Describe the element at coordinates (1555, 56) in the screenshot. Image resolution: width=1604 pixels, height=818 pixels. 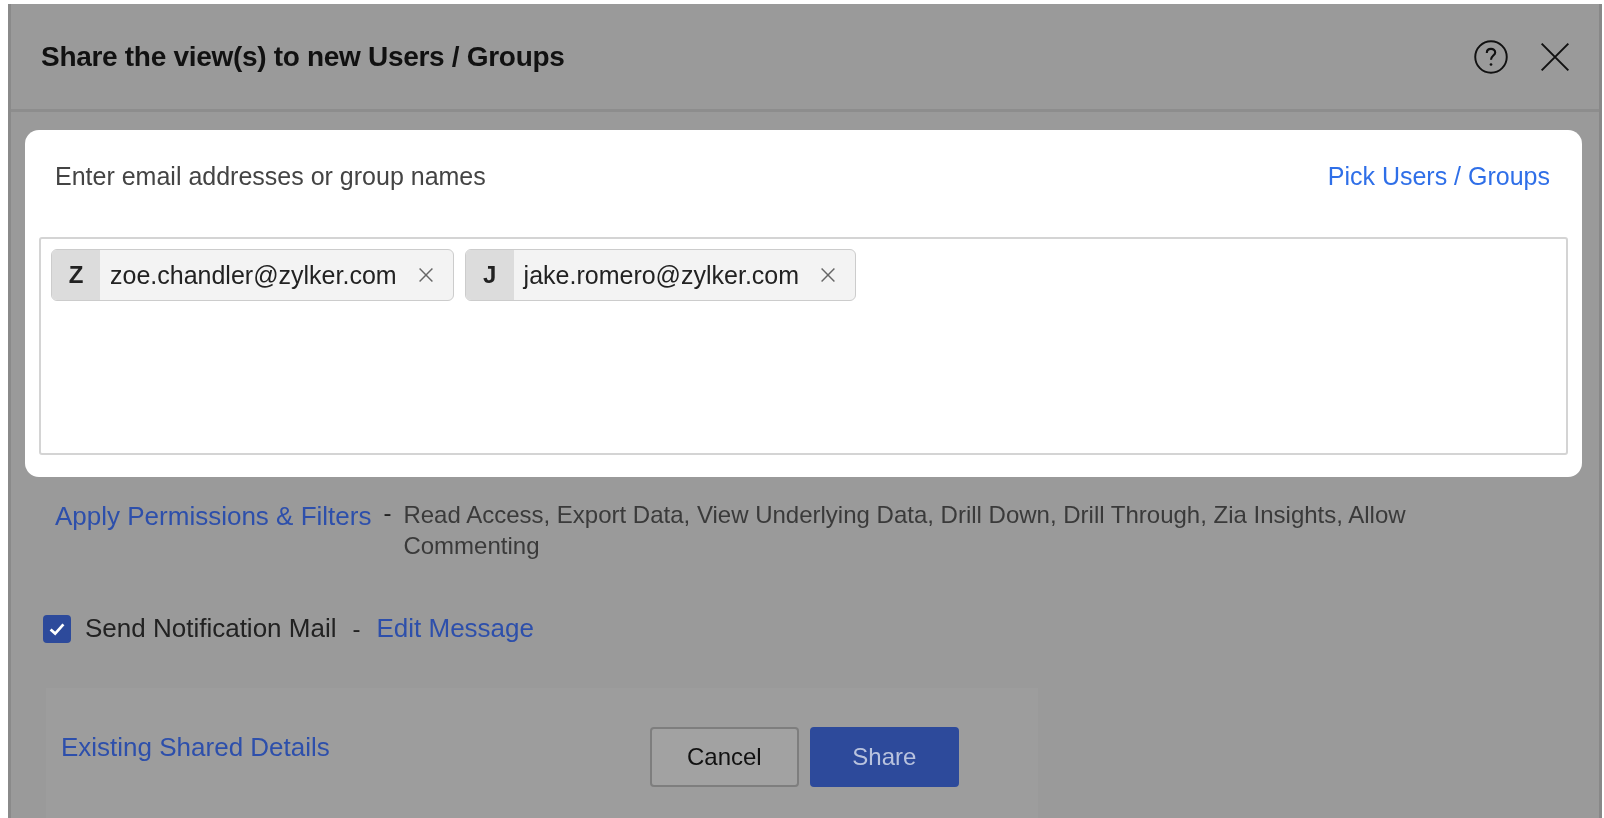
I see `close-icon` at that location.